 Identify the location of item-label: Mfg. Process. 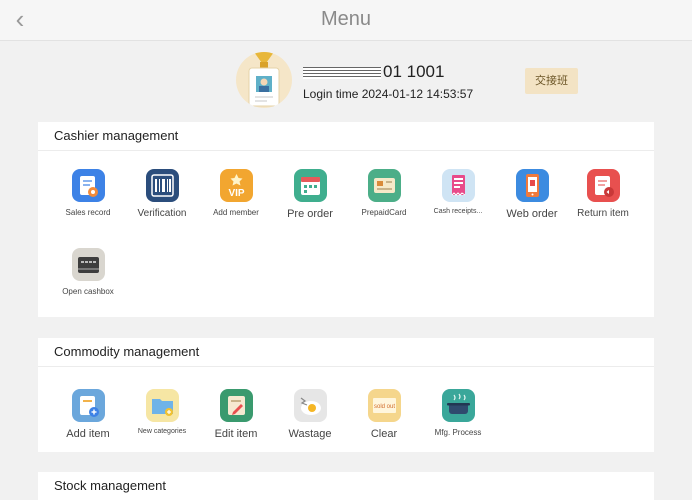
(458, 432).